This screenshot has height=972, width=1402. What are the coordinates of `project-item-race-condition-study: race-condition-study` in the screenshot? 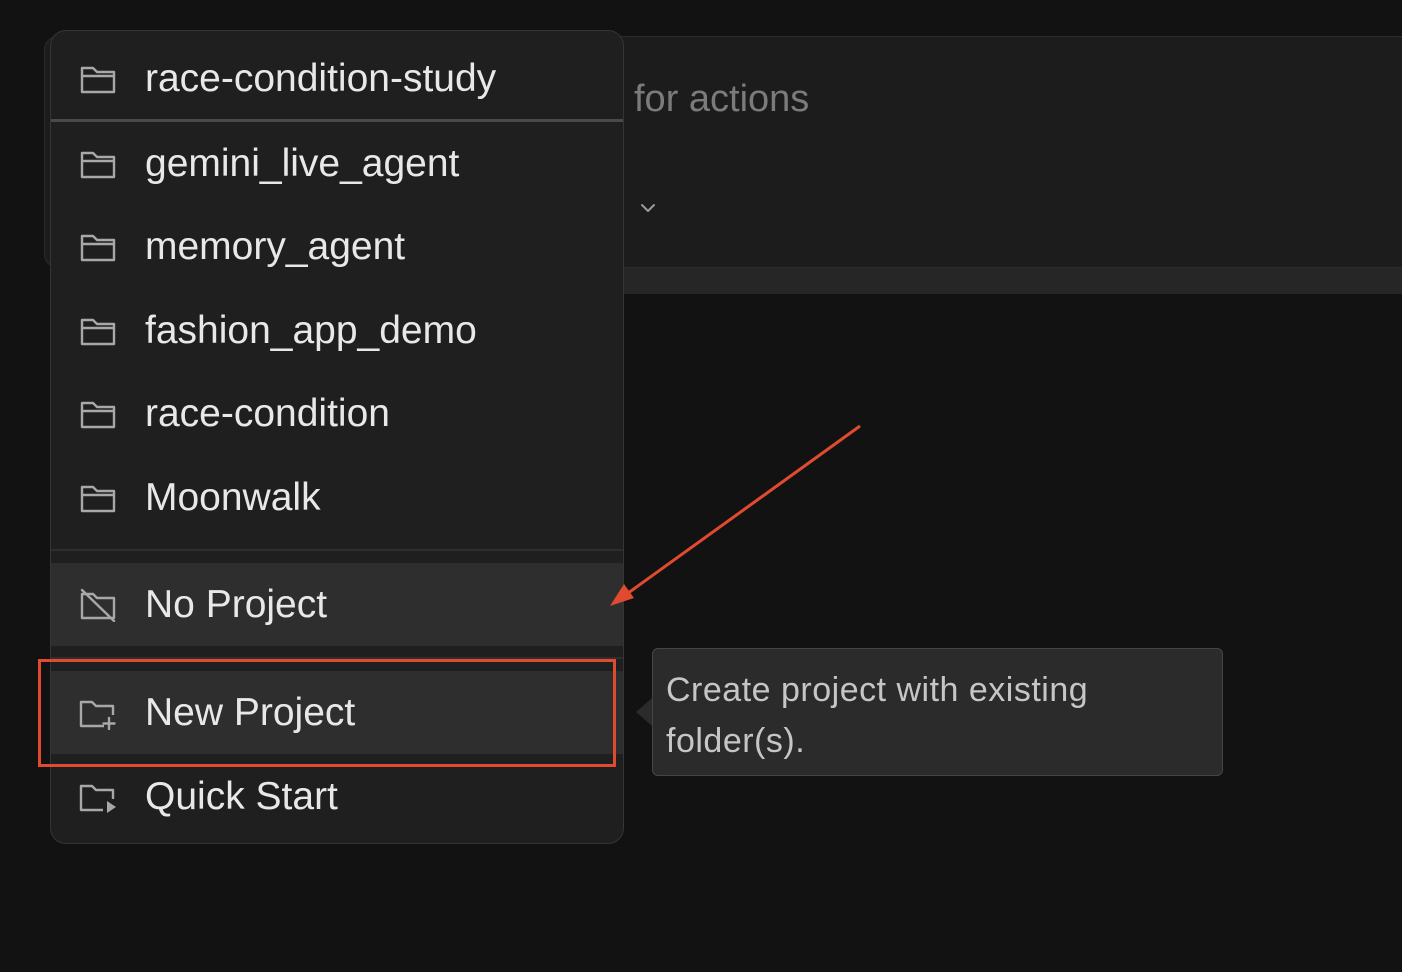 It's located at (337, 78).